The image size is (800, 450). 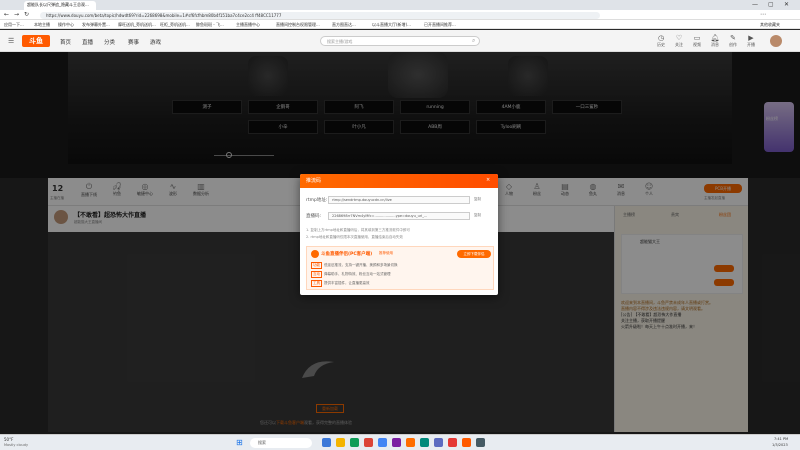 I want to click on bookmark-item: 操作中心, so click(x=66, y=25).